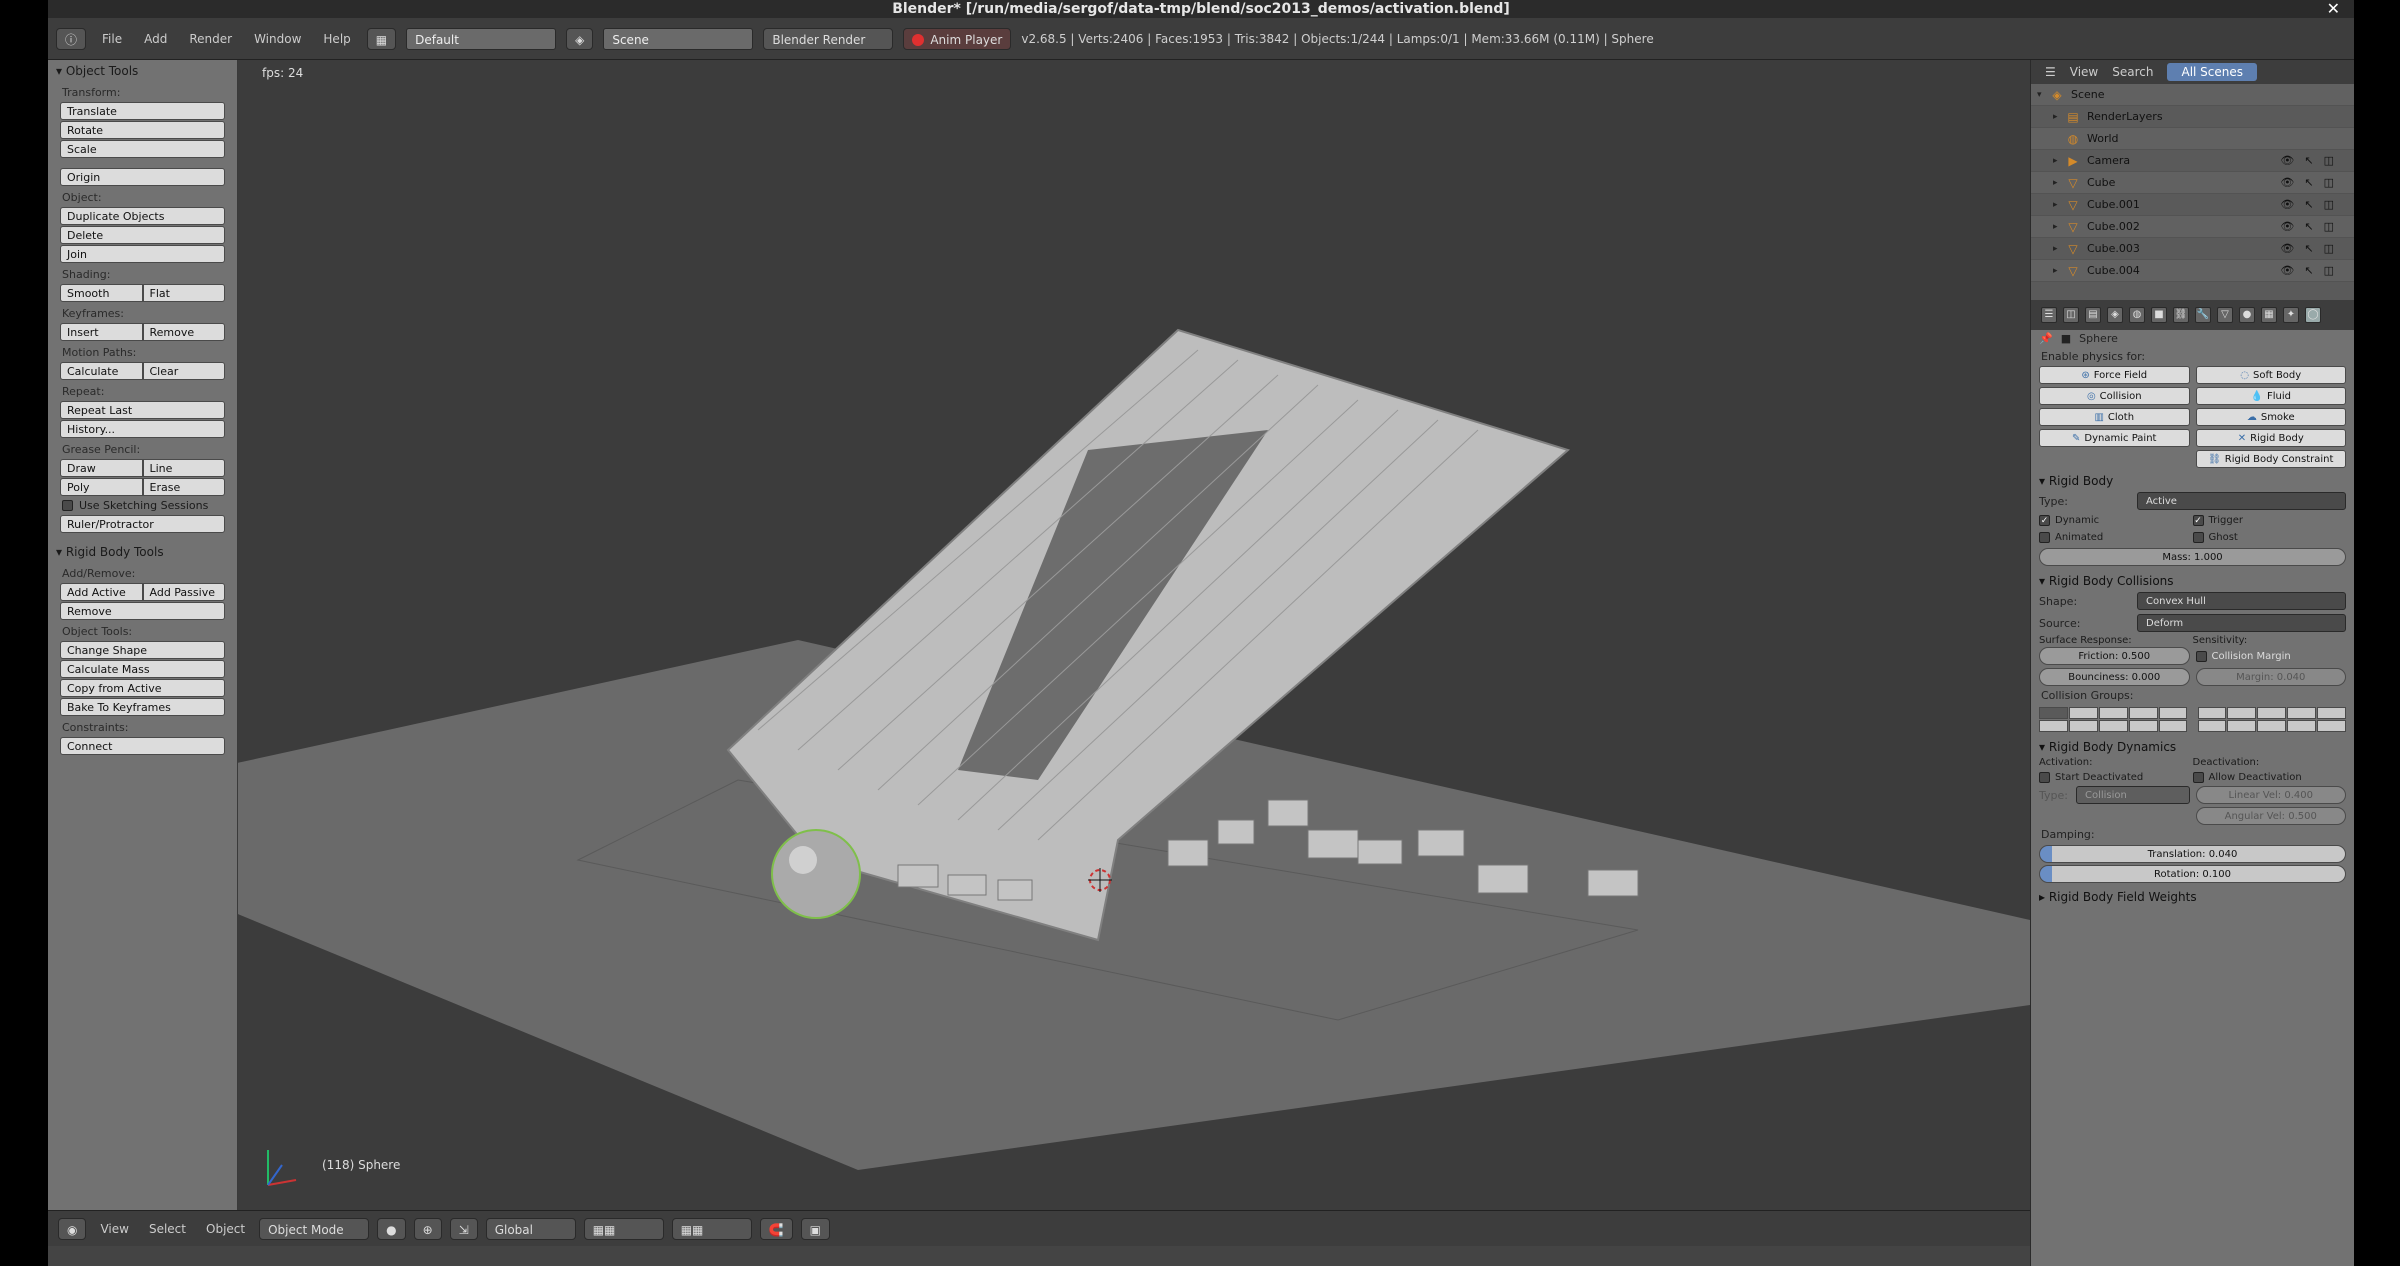 The image size is (2400, 1266). What do you see at coordinates (711, 1228) in the screenshot?
I see `layers-grid-2-icon: ▦▦` at bounding box center [711, 1228].